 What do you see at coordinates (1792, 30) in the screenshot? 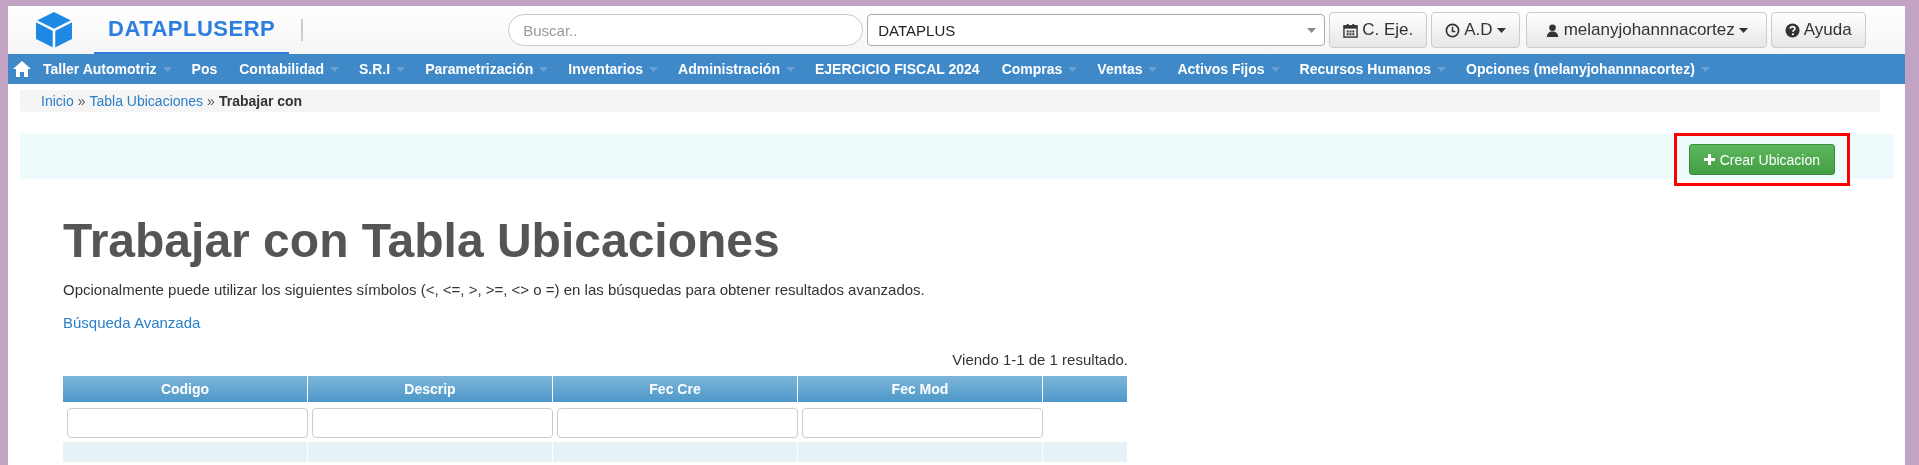
I see `help-icon` at bounding box center [1792, 30].